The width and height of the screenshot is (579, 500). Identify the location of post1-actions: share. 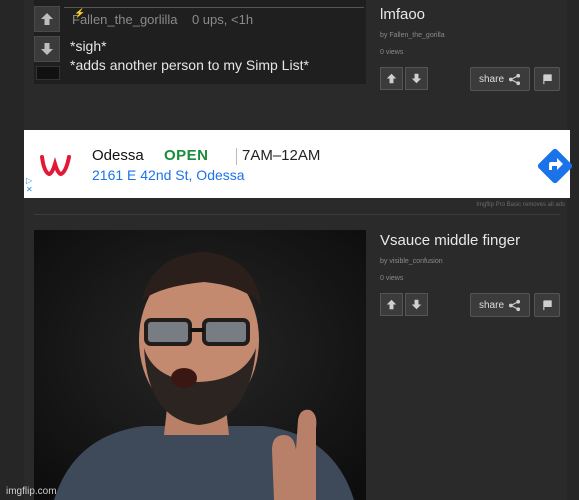
(472, 79).